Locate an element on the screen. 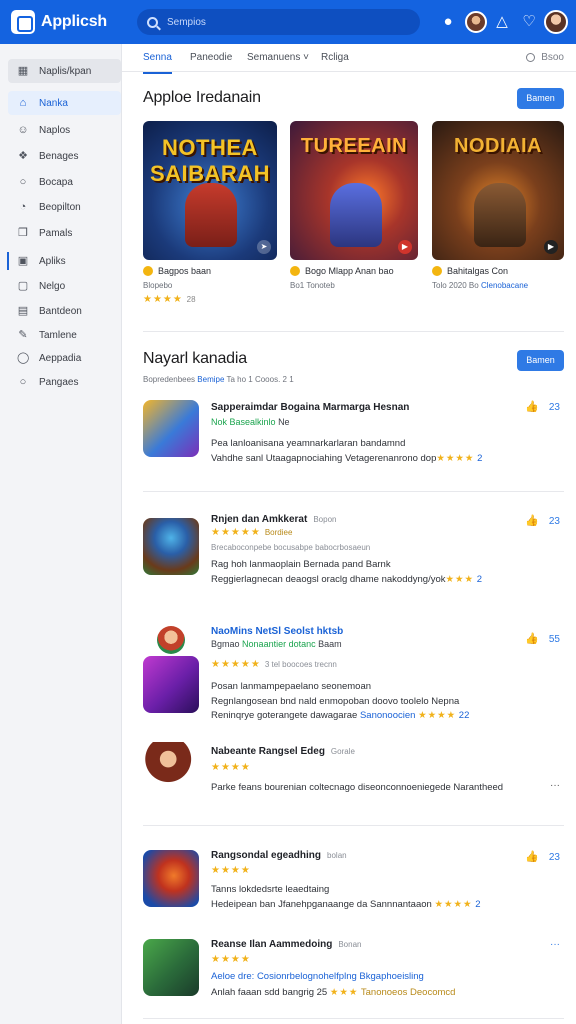 This screenshot has height=1024, width=576. rating-stars: ★★★★★ Bordiee is located at coordinates (251, 532).